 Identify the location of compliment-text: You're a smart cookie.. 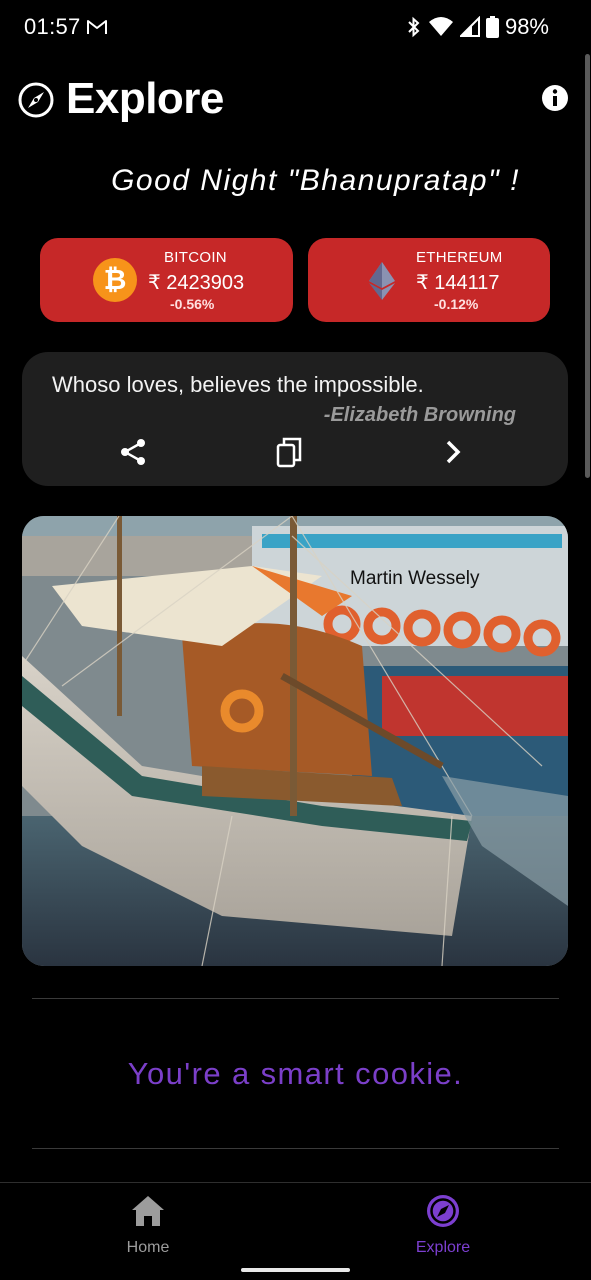
(295, 1073).